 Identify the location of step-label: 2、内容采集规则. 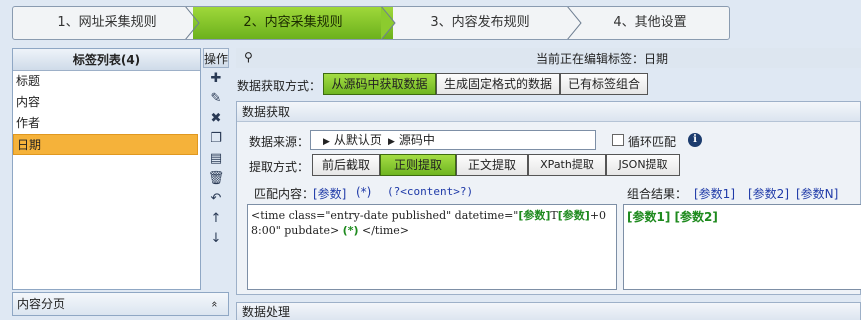
(293, 22).